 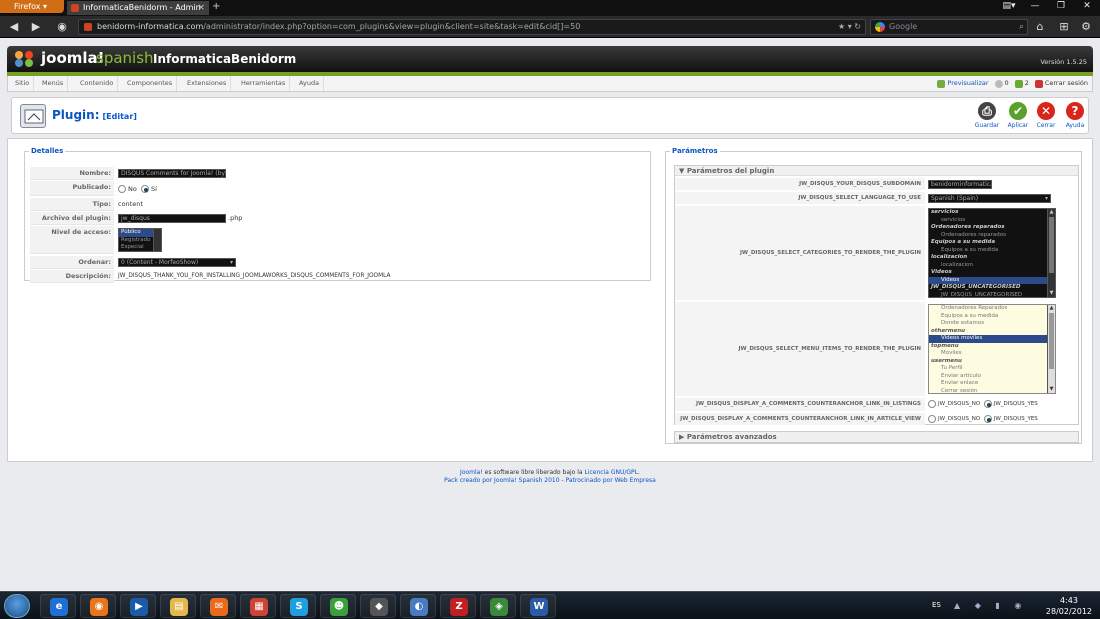 What do you see at coordinates (207, 83) in the screenshot?
I see `menu-item-4: Extensiones` at bounding box center [207, 83].